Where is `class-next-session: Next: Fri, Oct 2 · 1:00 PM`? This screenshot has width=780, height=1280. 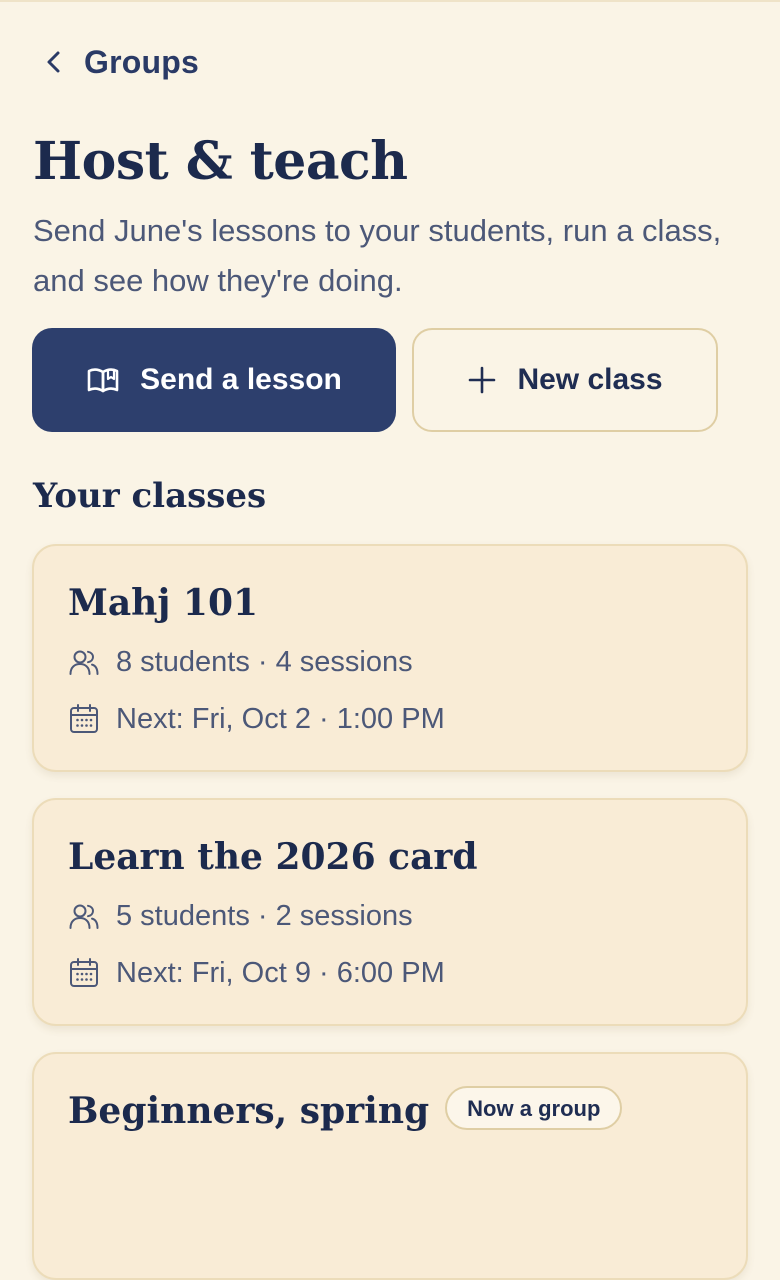 class-next-session: Next: Fri, Oct 2 · 1:00 PM is located at coordinates (280, 718).